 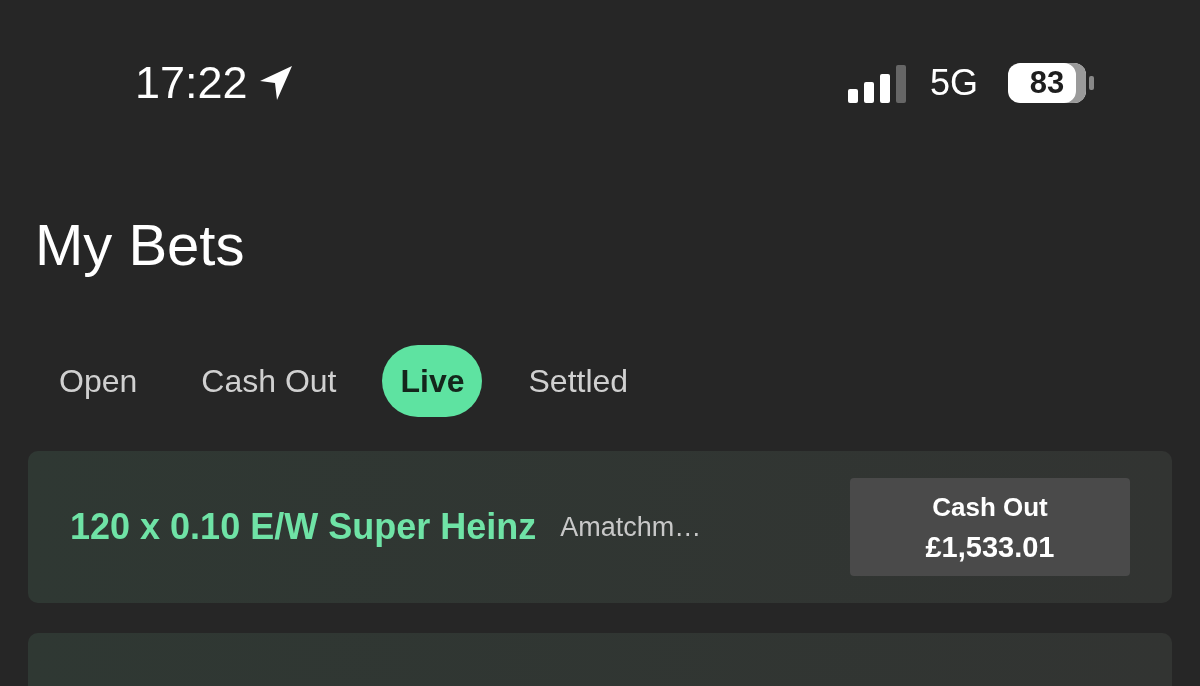 I want to click on battery-level: 83, so click(x=1047, y=82).